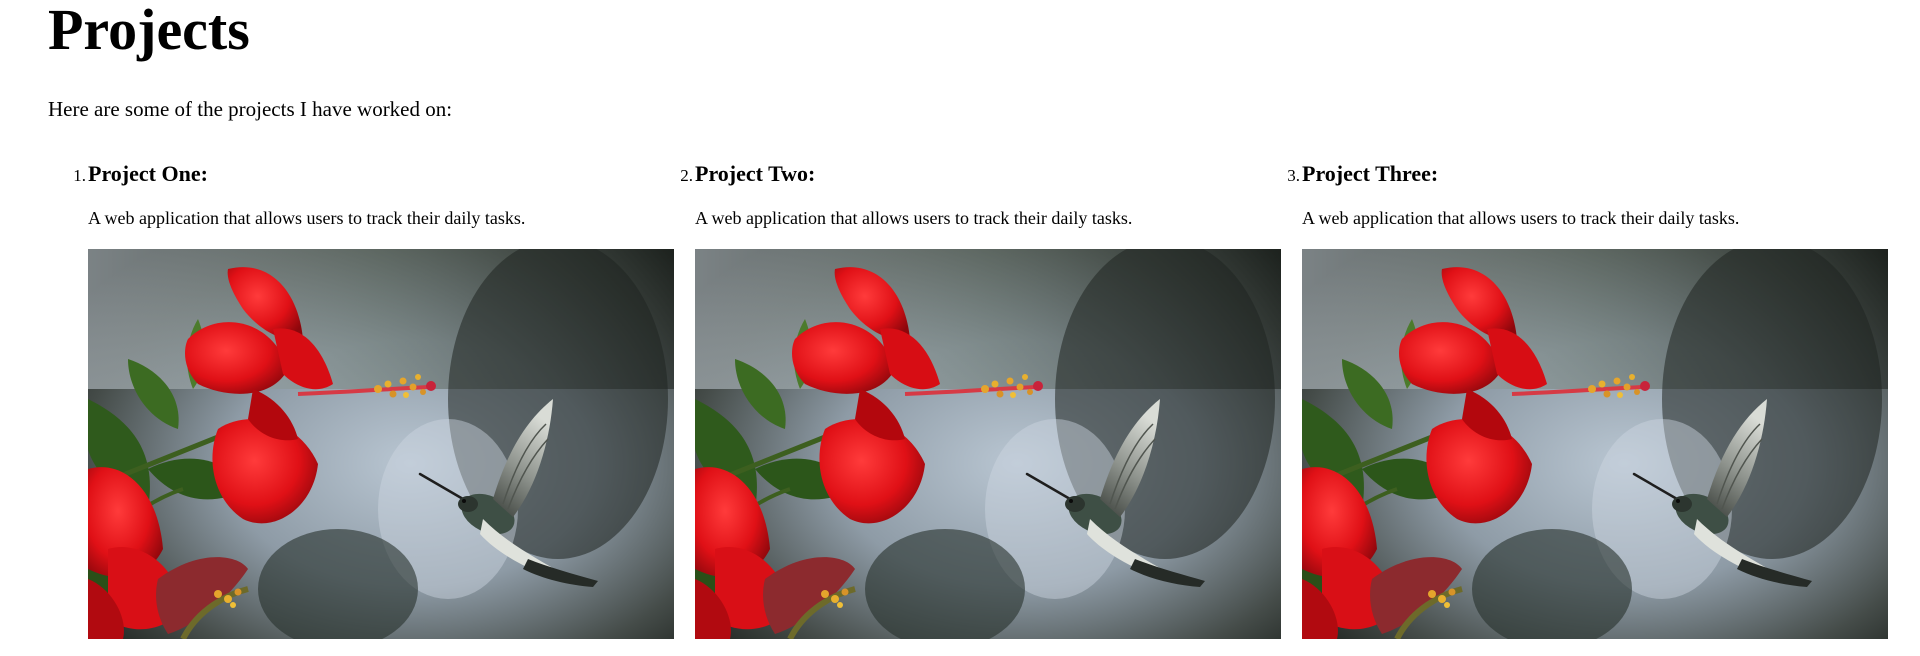 The height and width of the screenshot is (656, 1920). Describe the element at coordinates (686, 175) in the screenshot. I see `list-number: 2.` at that location.